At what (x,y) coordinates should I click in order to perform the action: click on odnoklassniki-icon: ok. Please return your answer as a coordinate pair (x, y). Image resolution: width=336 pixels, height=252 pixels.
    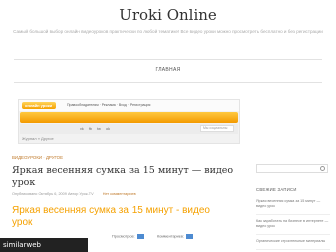
    Looking at the image, I should click on (107, 129).